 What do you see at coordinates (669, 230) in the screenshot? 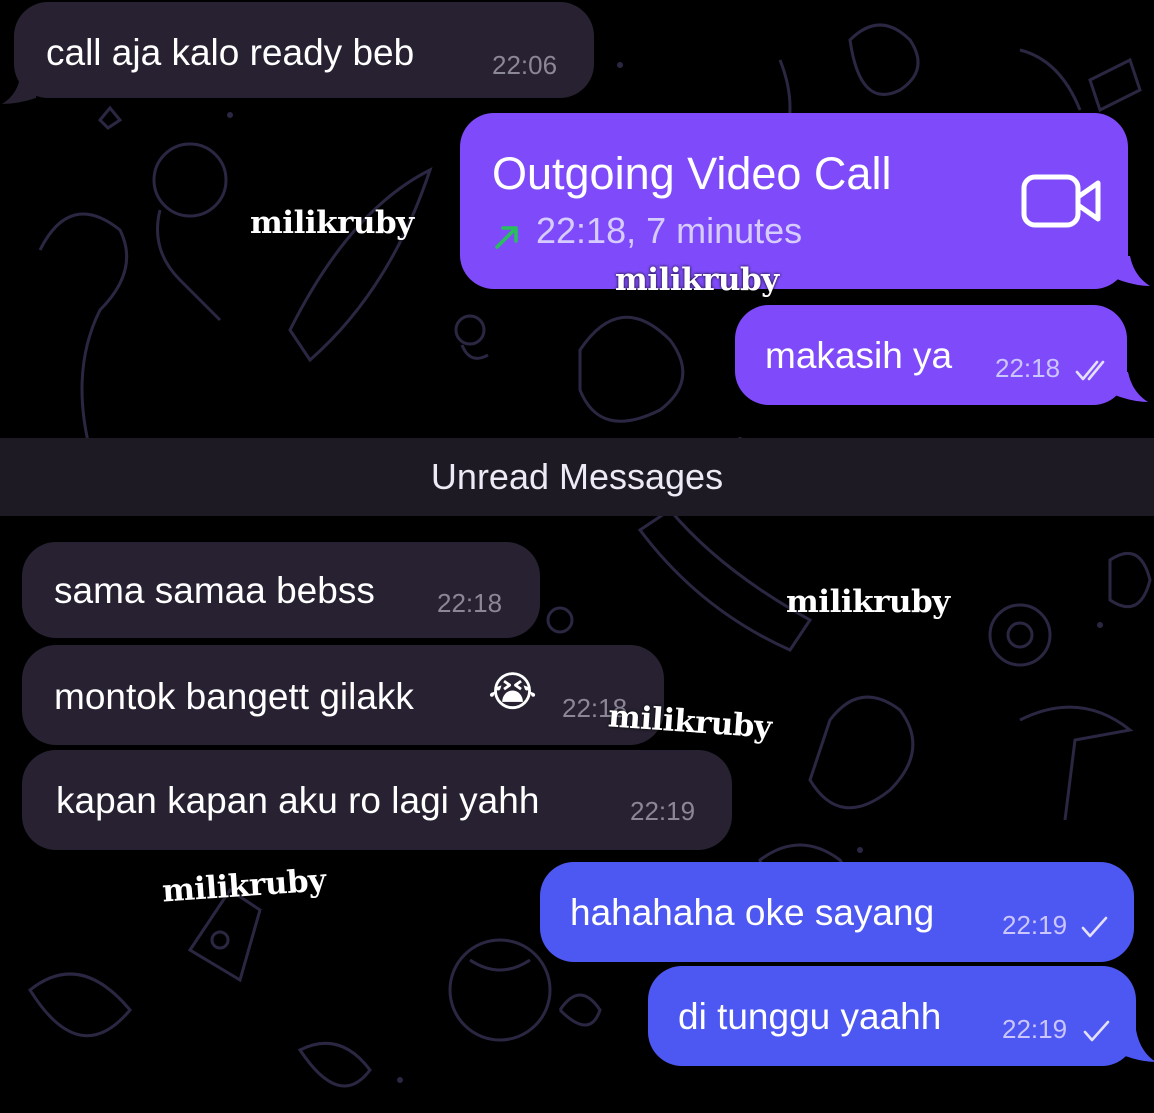
I see `call-detail: 22:18, 7 minutes` at bounding box center [669, 230].